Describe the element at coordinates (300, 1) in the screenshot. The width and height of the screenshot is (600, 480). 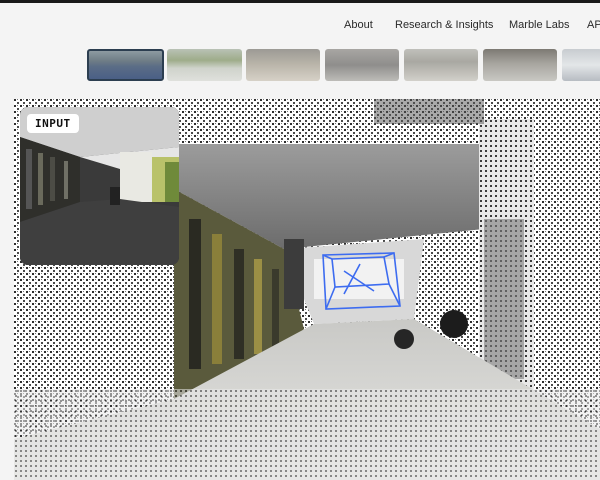
I see `top-bar` at that location.